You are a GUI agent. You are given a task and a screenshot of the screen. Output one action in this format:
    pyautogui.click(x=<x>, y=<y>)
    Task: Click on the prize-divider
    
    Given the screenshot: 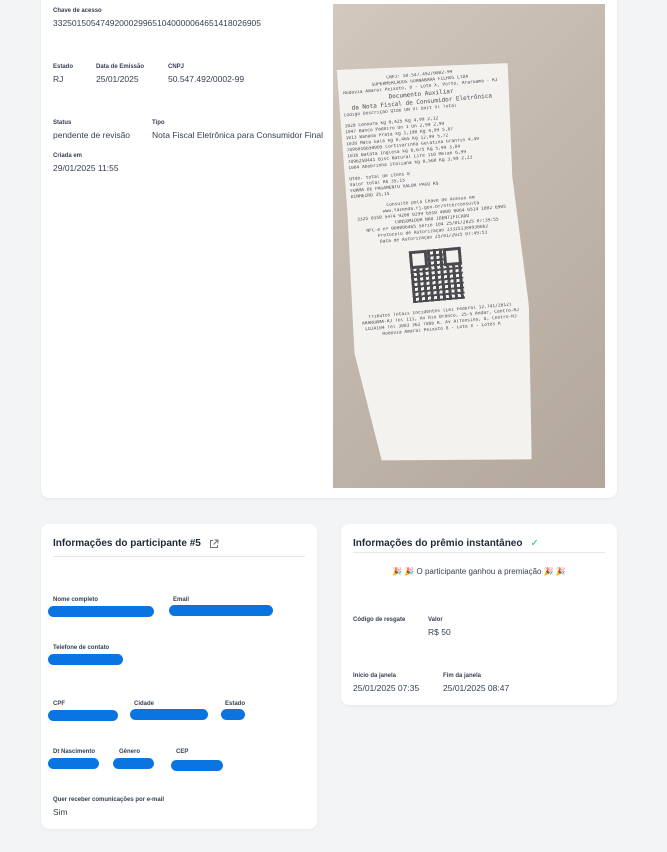 What is the action you would take?
    pyautogui.click(x=479, y=552)
    